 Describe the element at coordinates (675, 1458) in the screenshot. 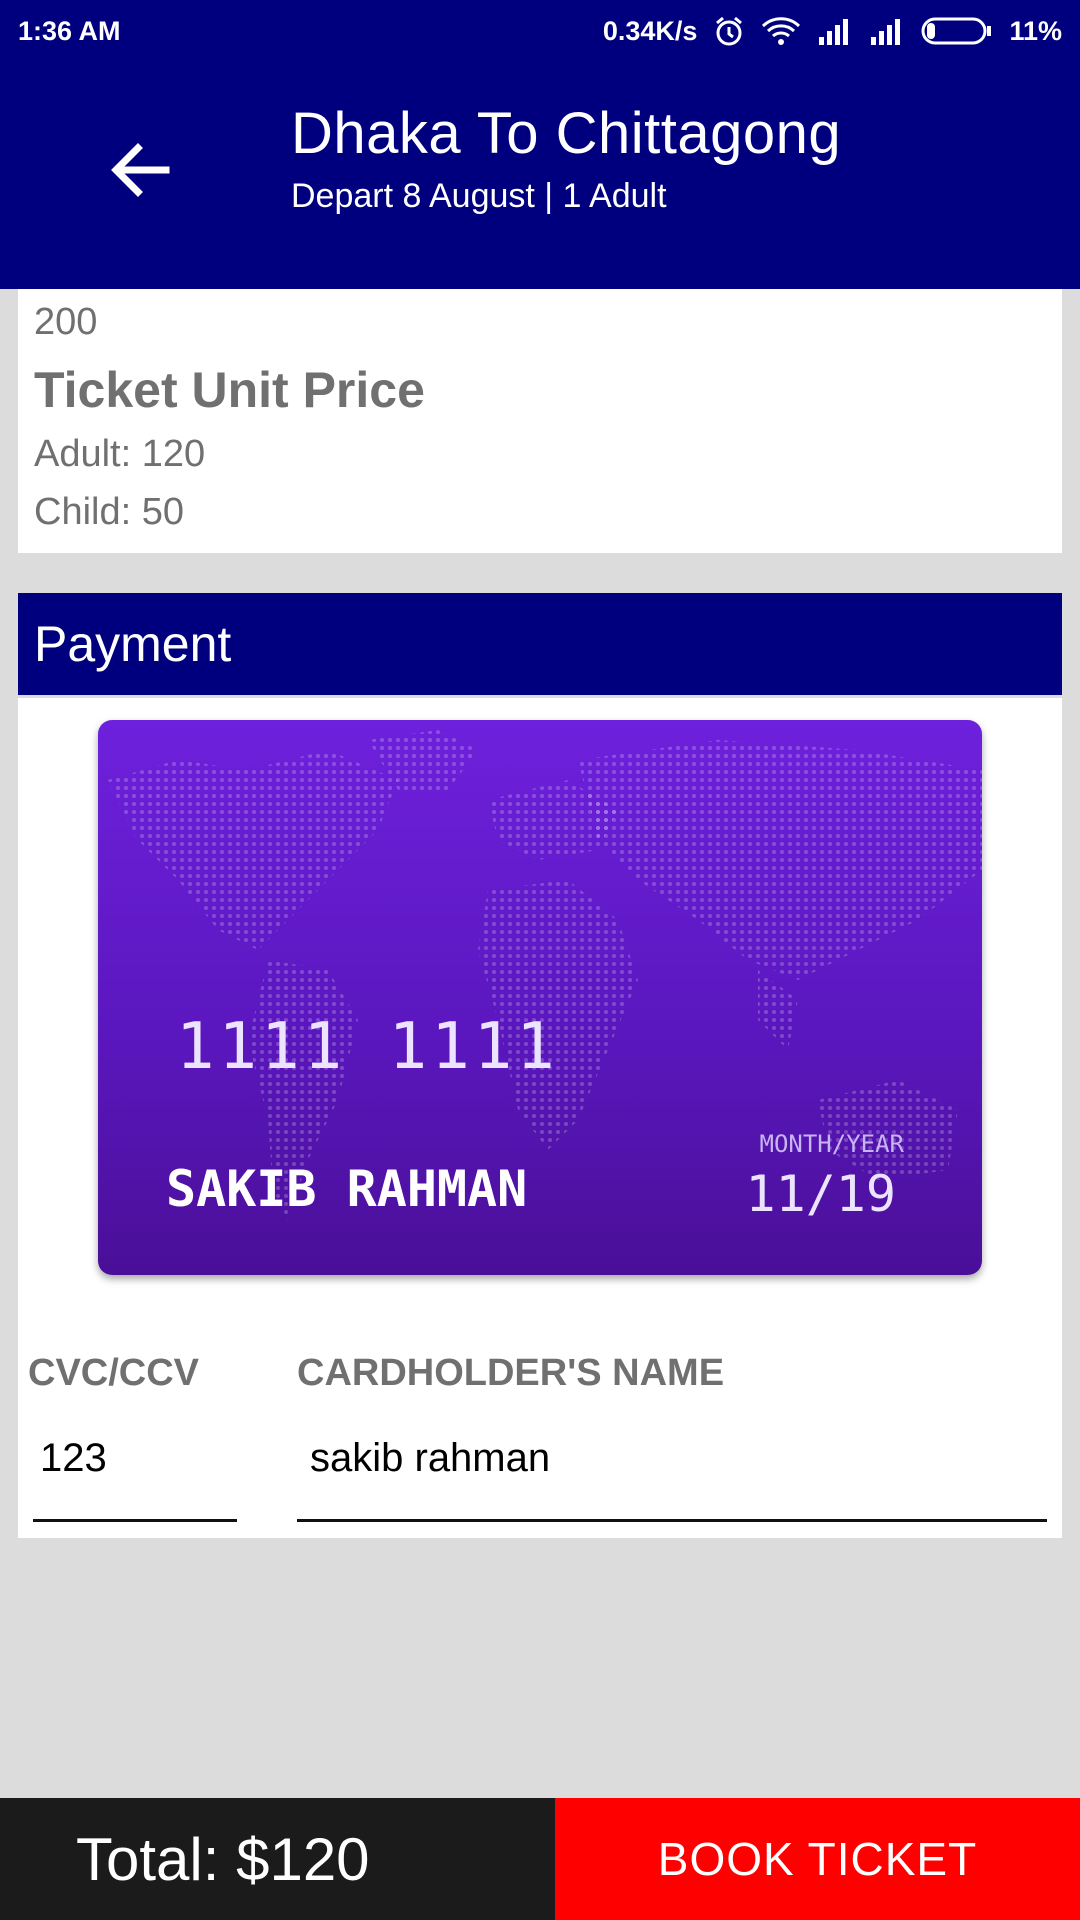

I see `cardholder-name-input: sakib rahman` at that location.